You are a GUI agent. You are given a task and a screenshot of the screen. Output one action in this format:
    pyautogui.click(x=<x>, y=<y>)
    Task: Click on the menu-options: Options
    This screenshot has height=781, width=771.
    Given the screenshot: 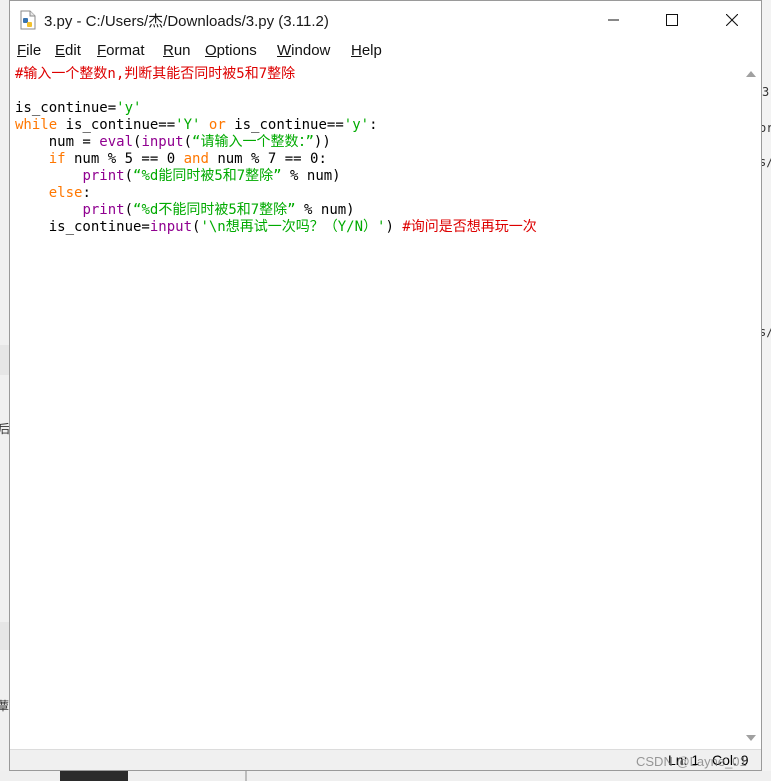 What is the action you would take?
    pyautogui.click(x=231, y=50)
    